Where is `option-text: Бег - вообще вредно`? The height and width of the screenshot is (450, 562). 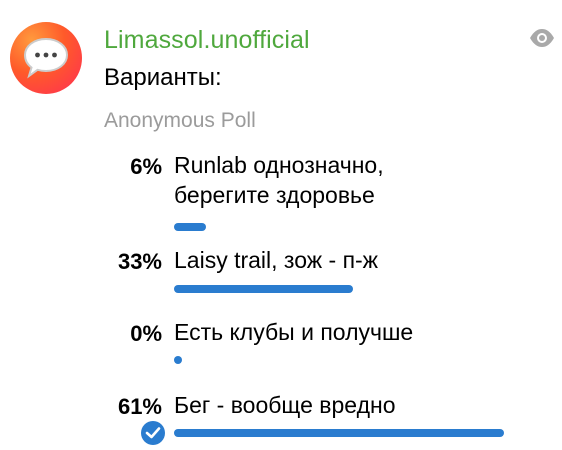 option-text: Бег - вообще вредно is located at coordinates (285, 405).